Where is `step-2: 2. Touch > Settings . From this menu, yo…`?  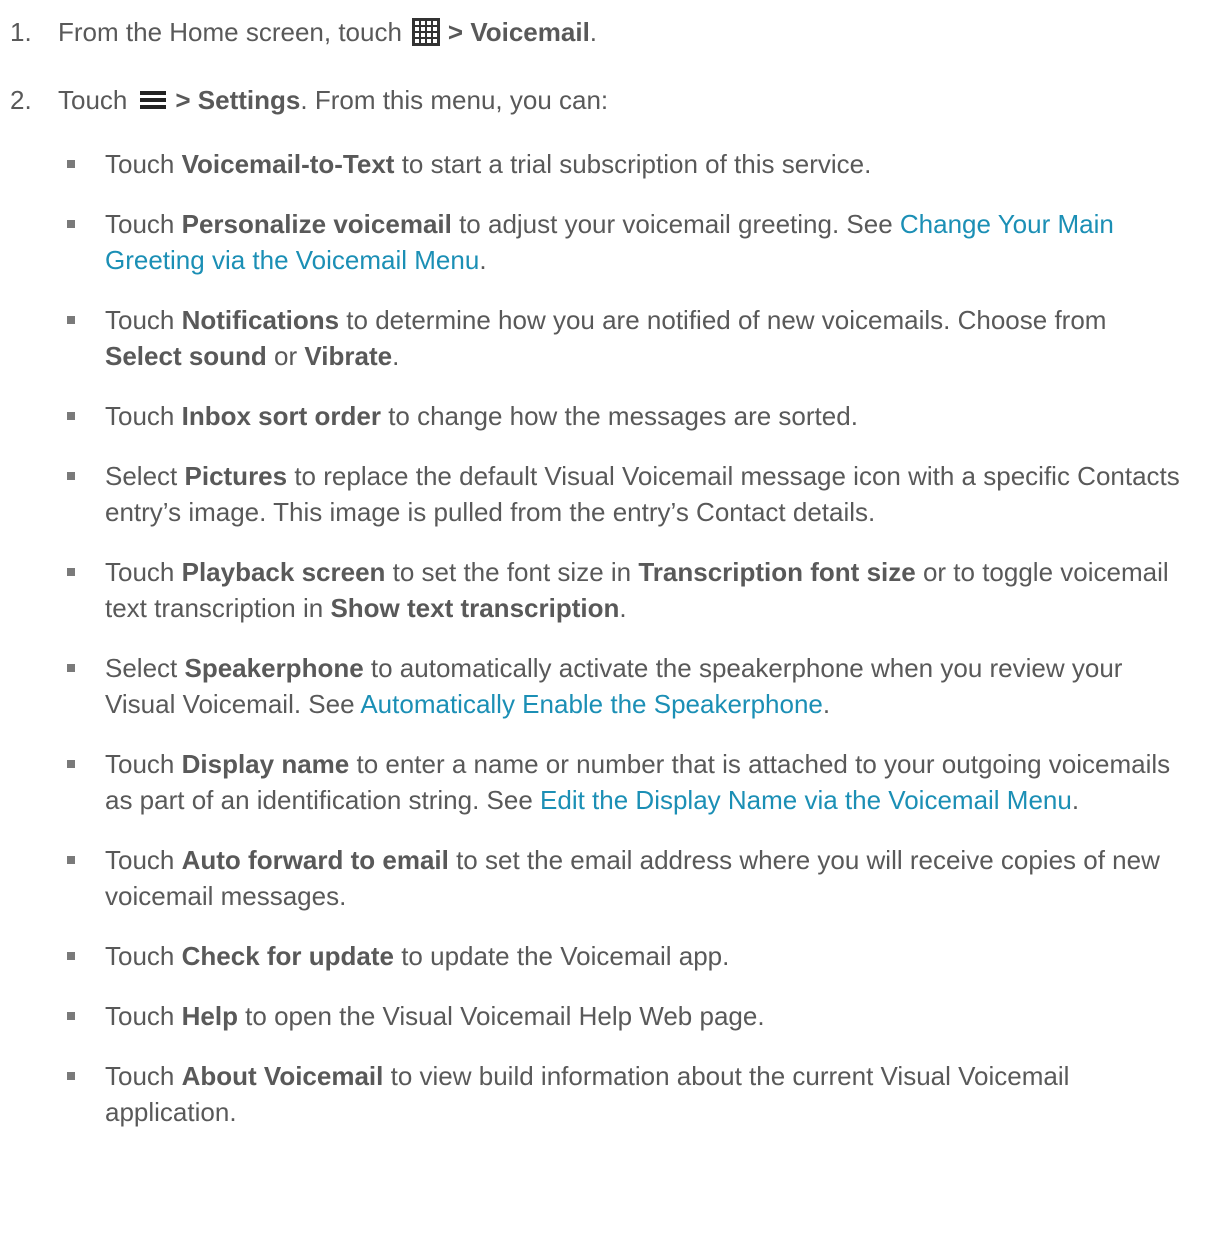 step-2: 2. Touch > Settings . From this menu, yo… is located at coordinates (309, 100).